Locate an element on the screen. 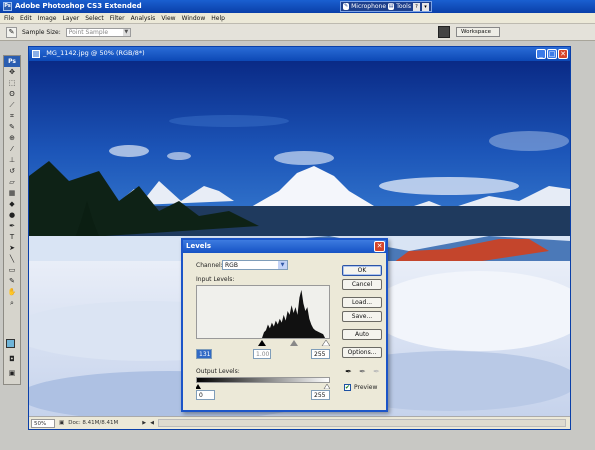 The image size is (595, 450). zoom-field: 50% is located at coordinates (43, 423).